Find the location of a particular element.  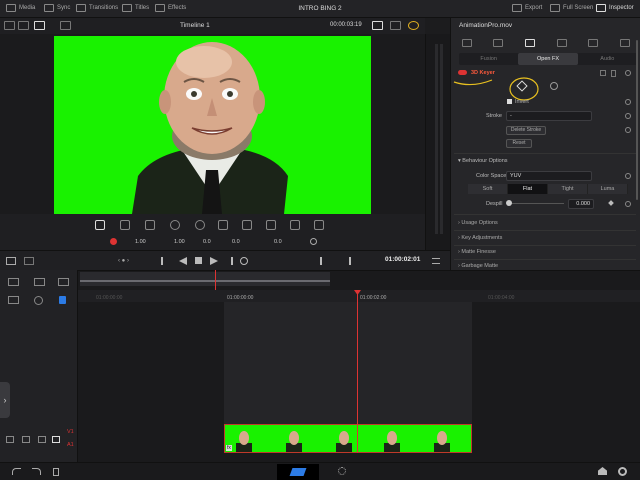

stop-icon is located at coordinates (198, 260).